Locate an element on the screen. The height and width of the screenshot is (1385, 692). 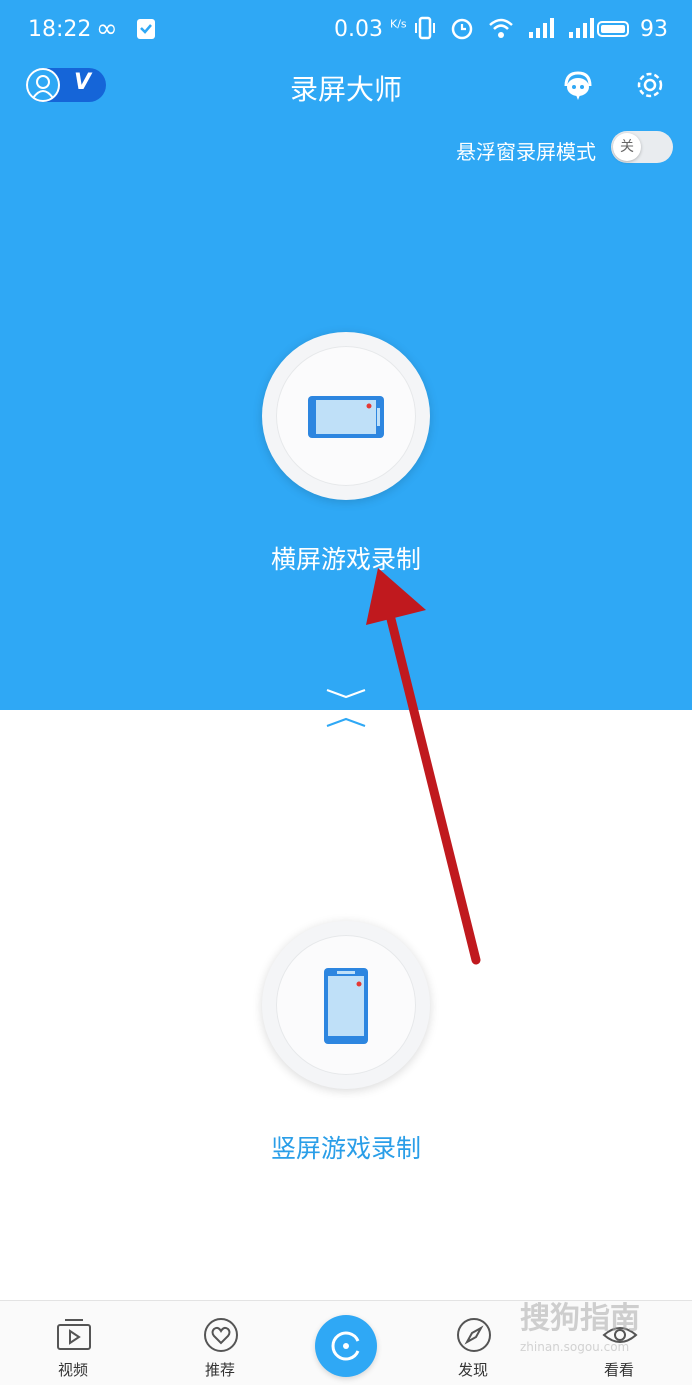
infinity-icon: ∞ is located at coordinates (107, 29).